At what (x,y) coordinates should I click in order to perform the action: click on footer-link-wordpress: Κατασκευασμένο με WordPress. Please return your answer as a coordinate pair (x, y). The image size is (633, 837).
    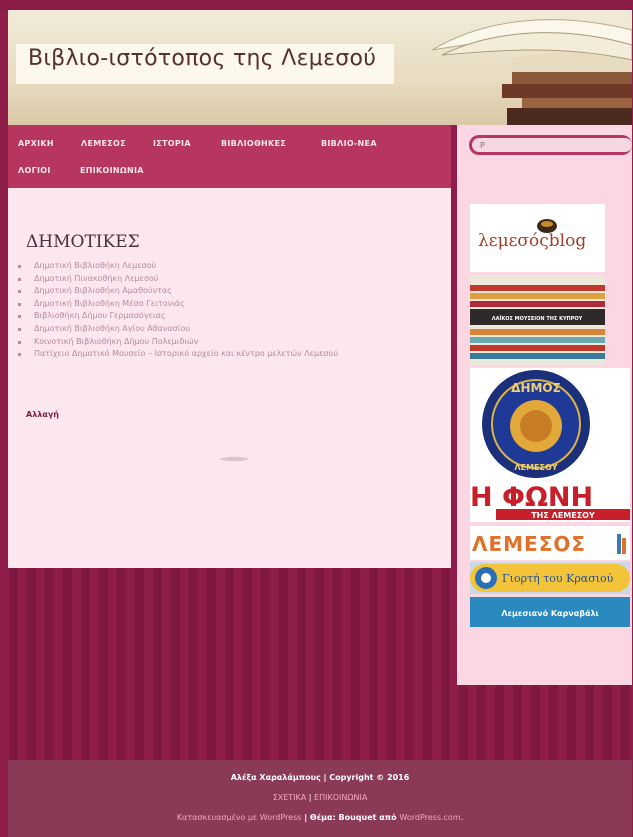
    Looking at the image, I should click on (239, 817).